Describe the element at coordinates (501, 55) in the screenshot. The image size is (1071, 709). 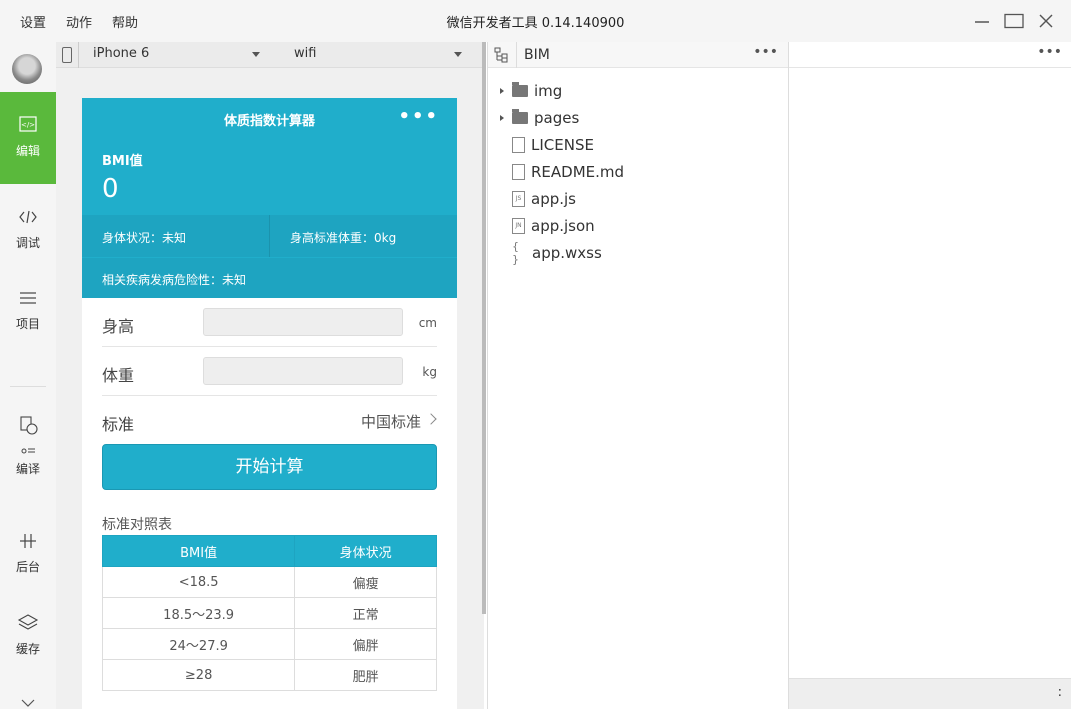
I see `tree-icon` at that location.